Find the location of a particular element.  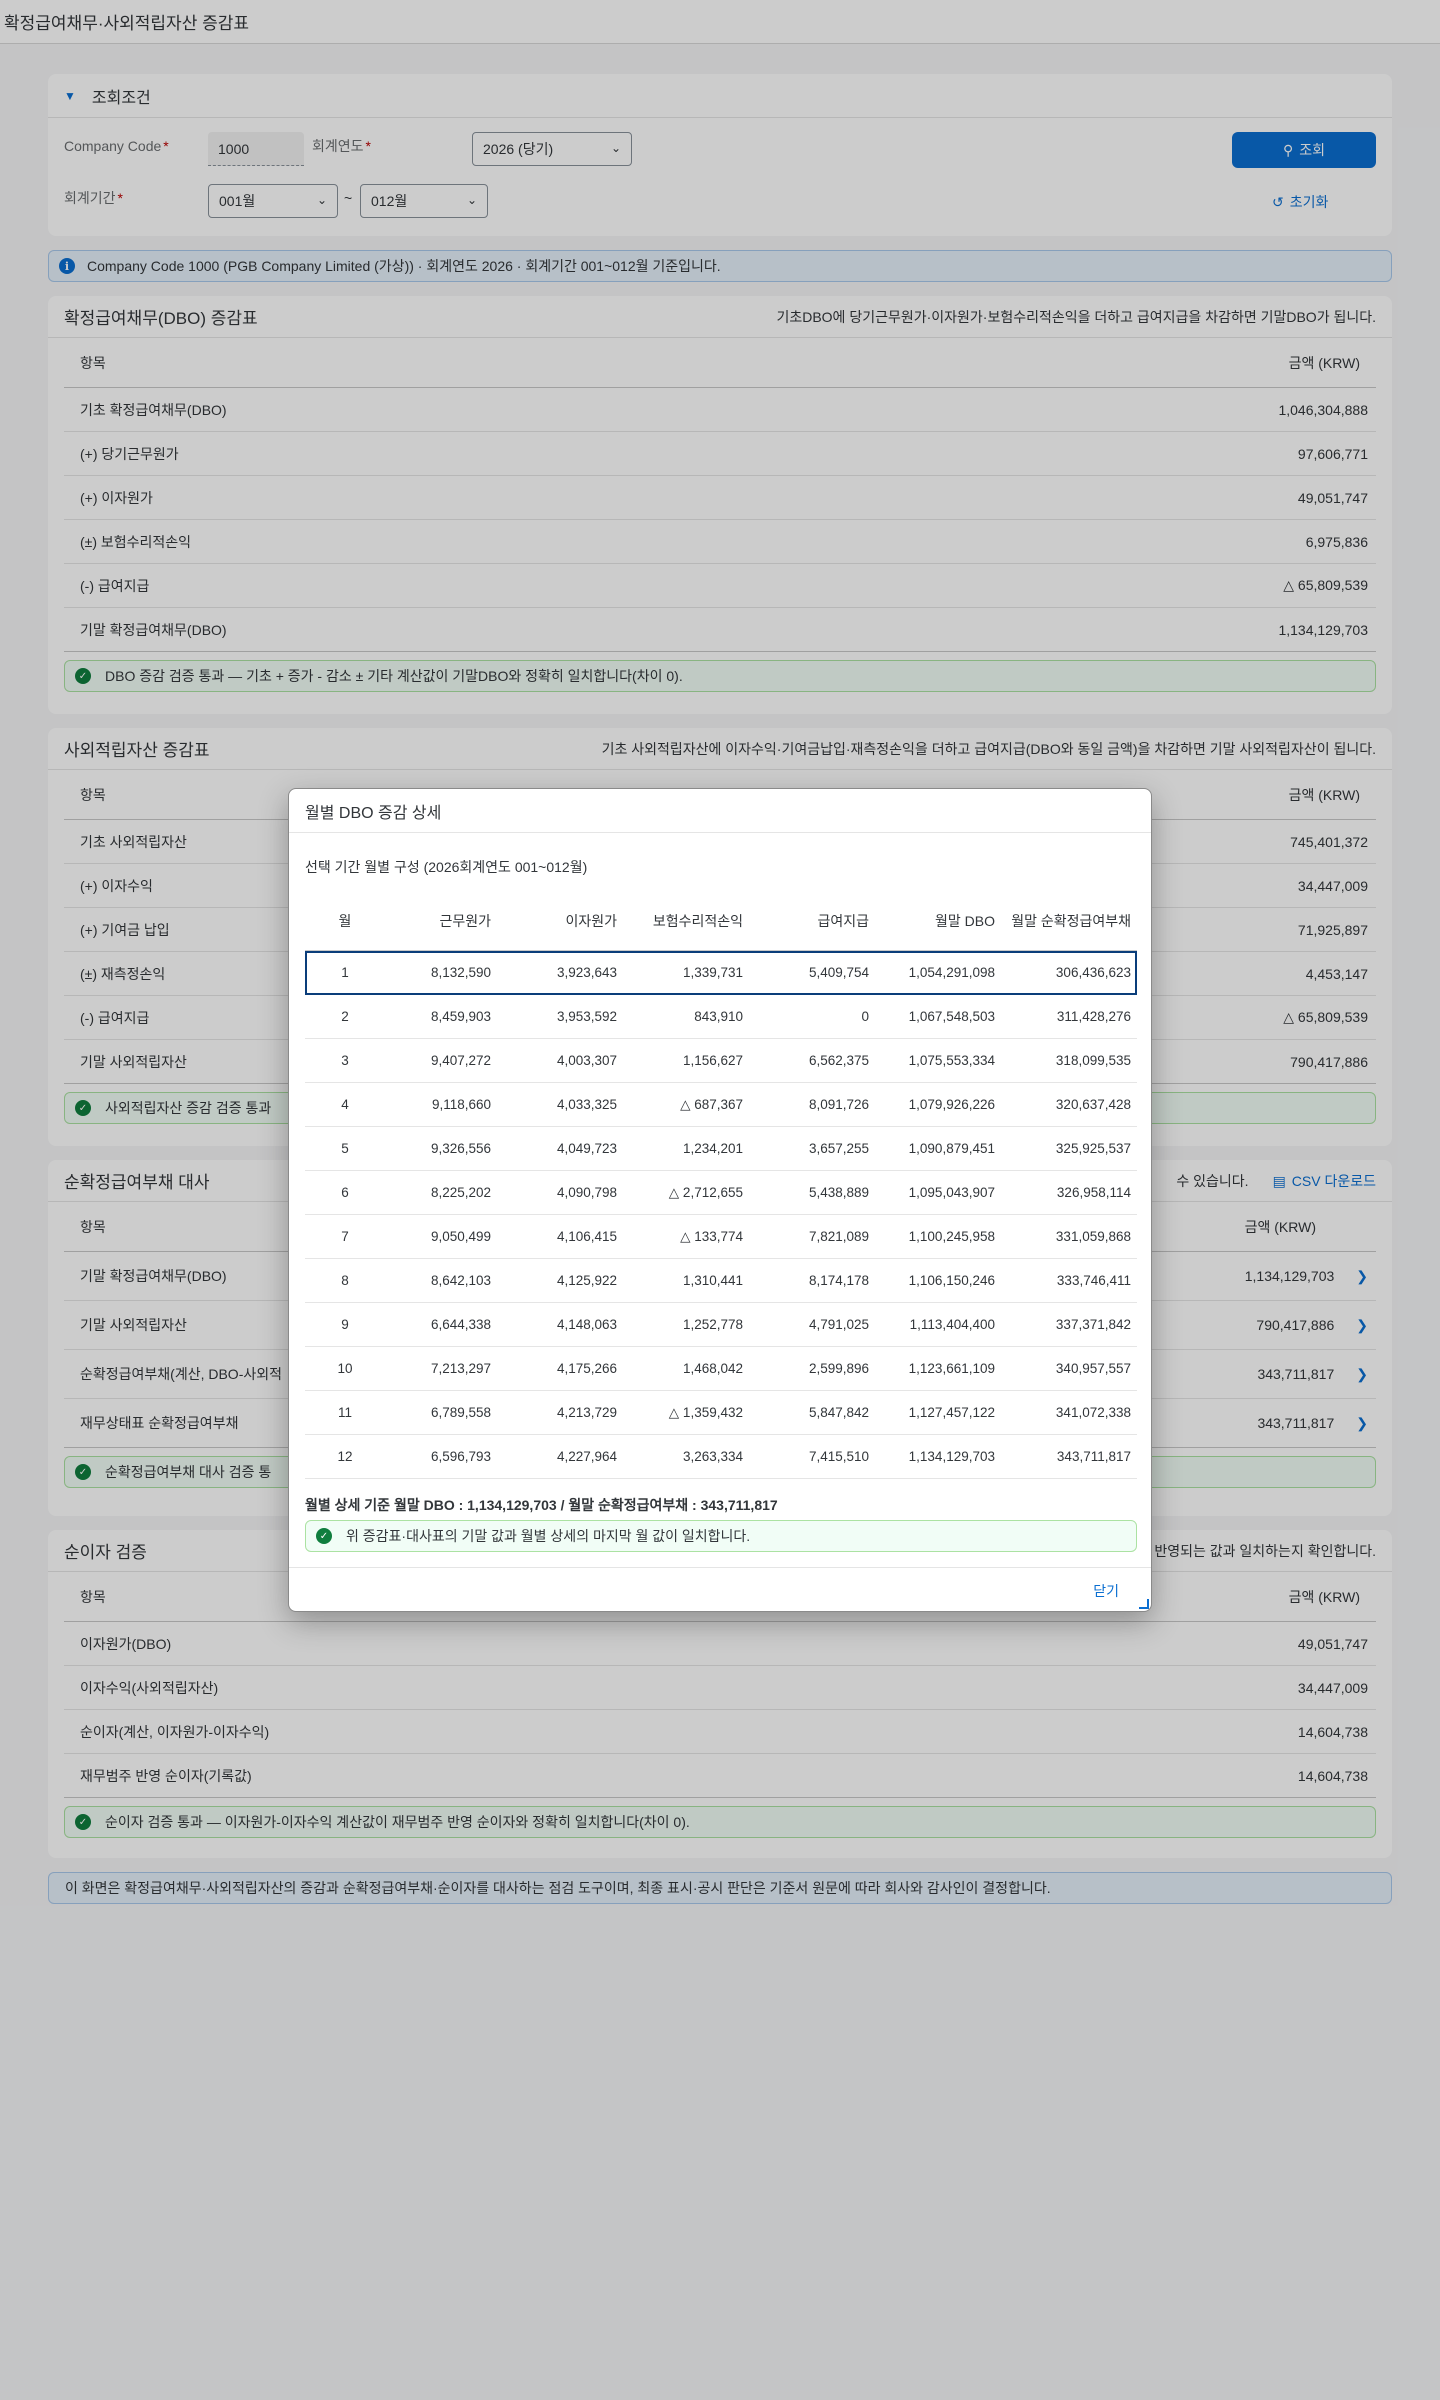

cell-month: 5 is located at coordinates (345, 1148).